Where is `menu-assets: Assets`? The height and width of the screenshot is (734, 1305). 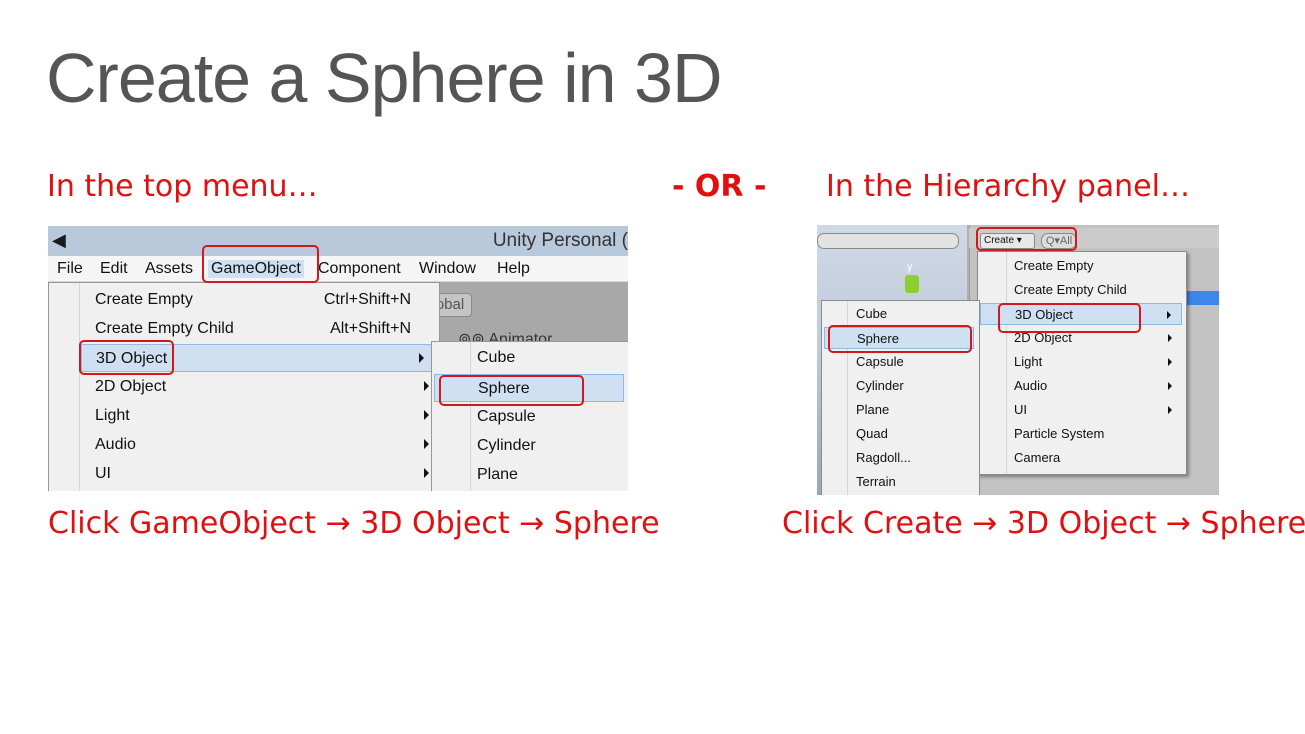 menu-assets: Assets is located at coordinates (169, 269).